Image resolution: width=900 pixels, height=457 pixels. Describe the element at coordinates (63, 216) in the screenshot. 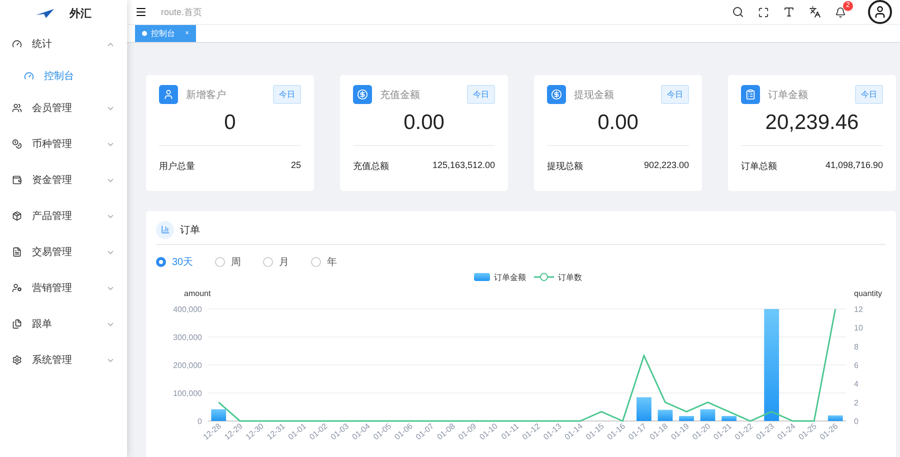

I see `sidebar-menu-item: 产品管理` at that location.